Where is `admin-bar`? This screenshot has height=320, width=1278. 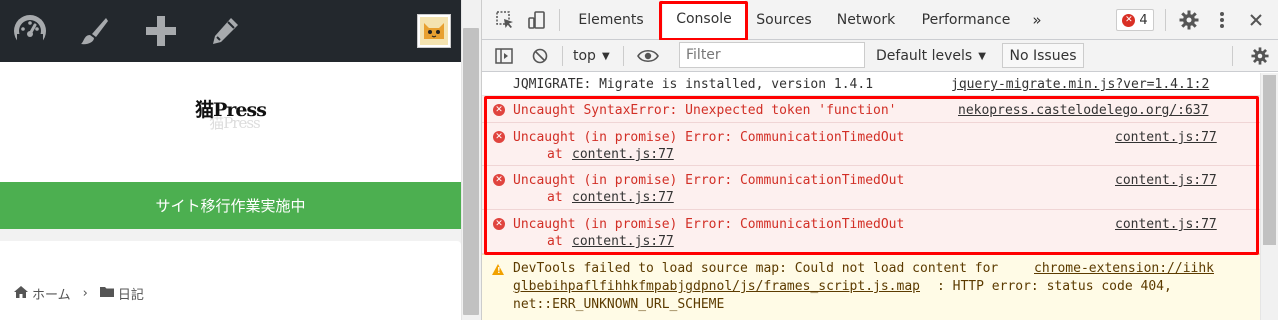
admin-bar is located at coordinates (230, 31).